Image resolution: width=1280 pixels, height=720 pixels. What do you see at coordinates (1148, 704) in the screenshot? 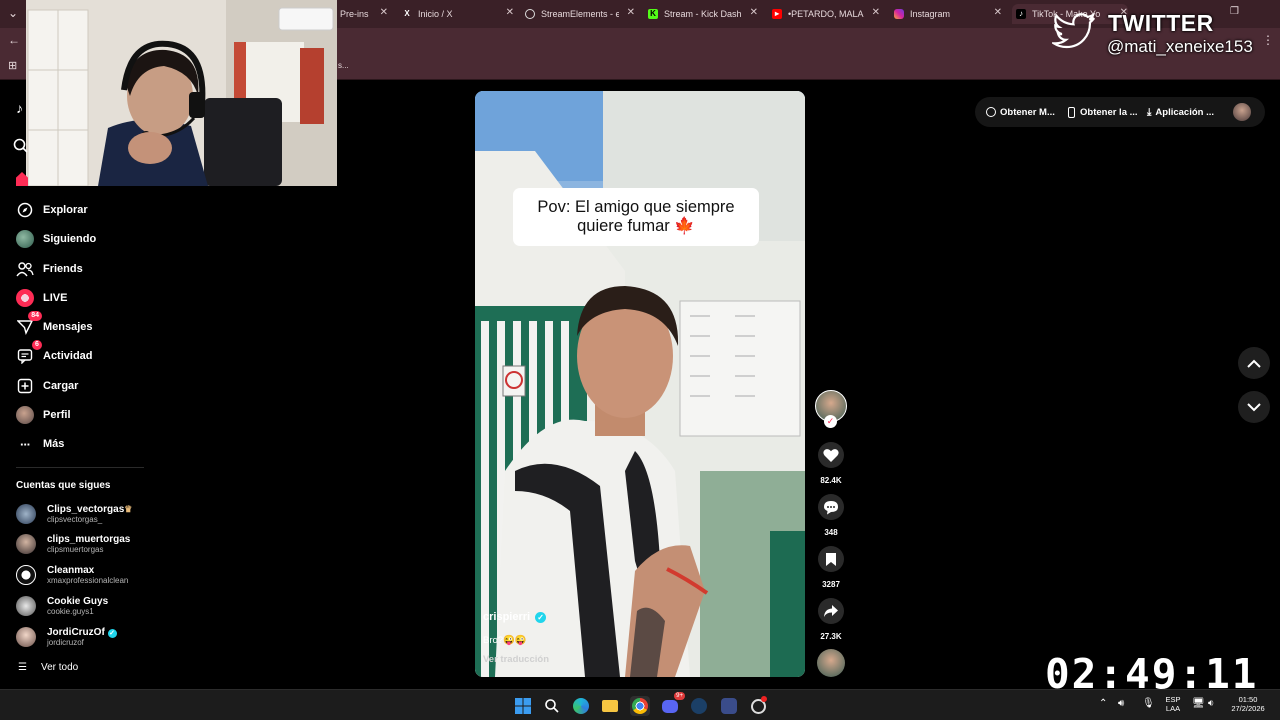
I see `microphone-icon: 🎙︎` at bounding box center [1148, 704].